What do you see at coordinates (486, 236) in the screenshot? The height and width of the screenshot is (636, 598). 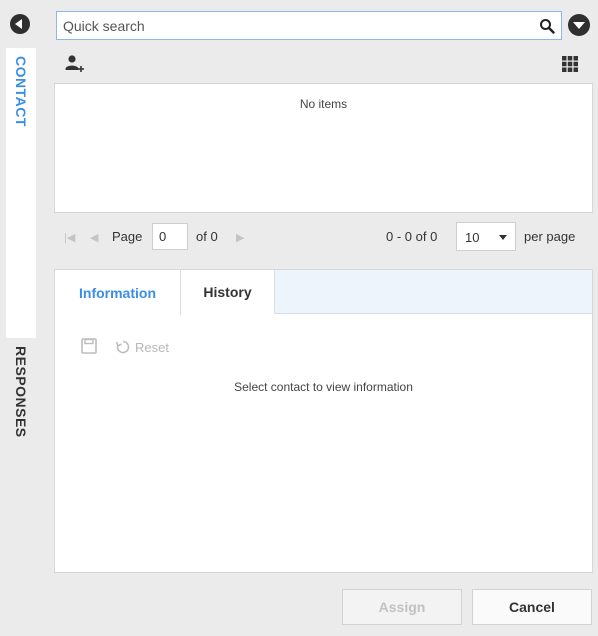 I see `page-size-select: 10` at bounding box center [486, 236].